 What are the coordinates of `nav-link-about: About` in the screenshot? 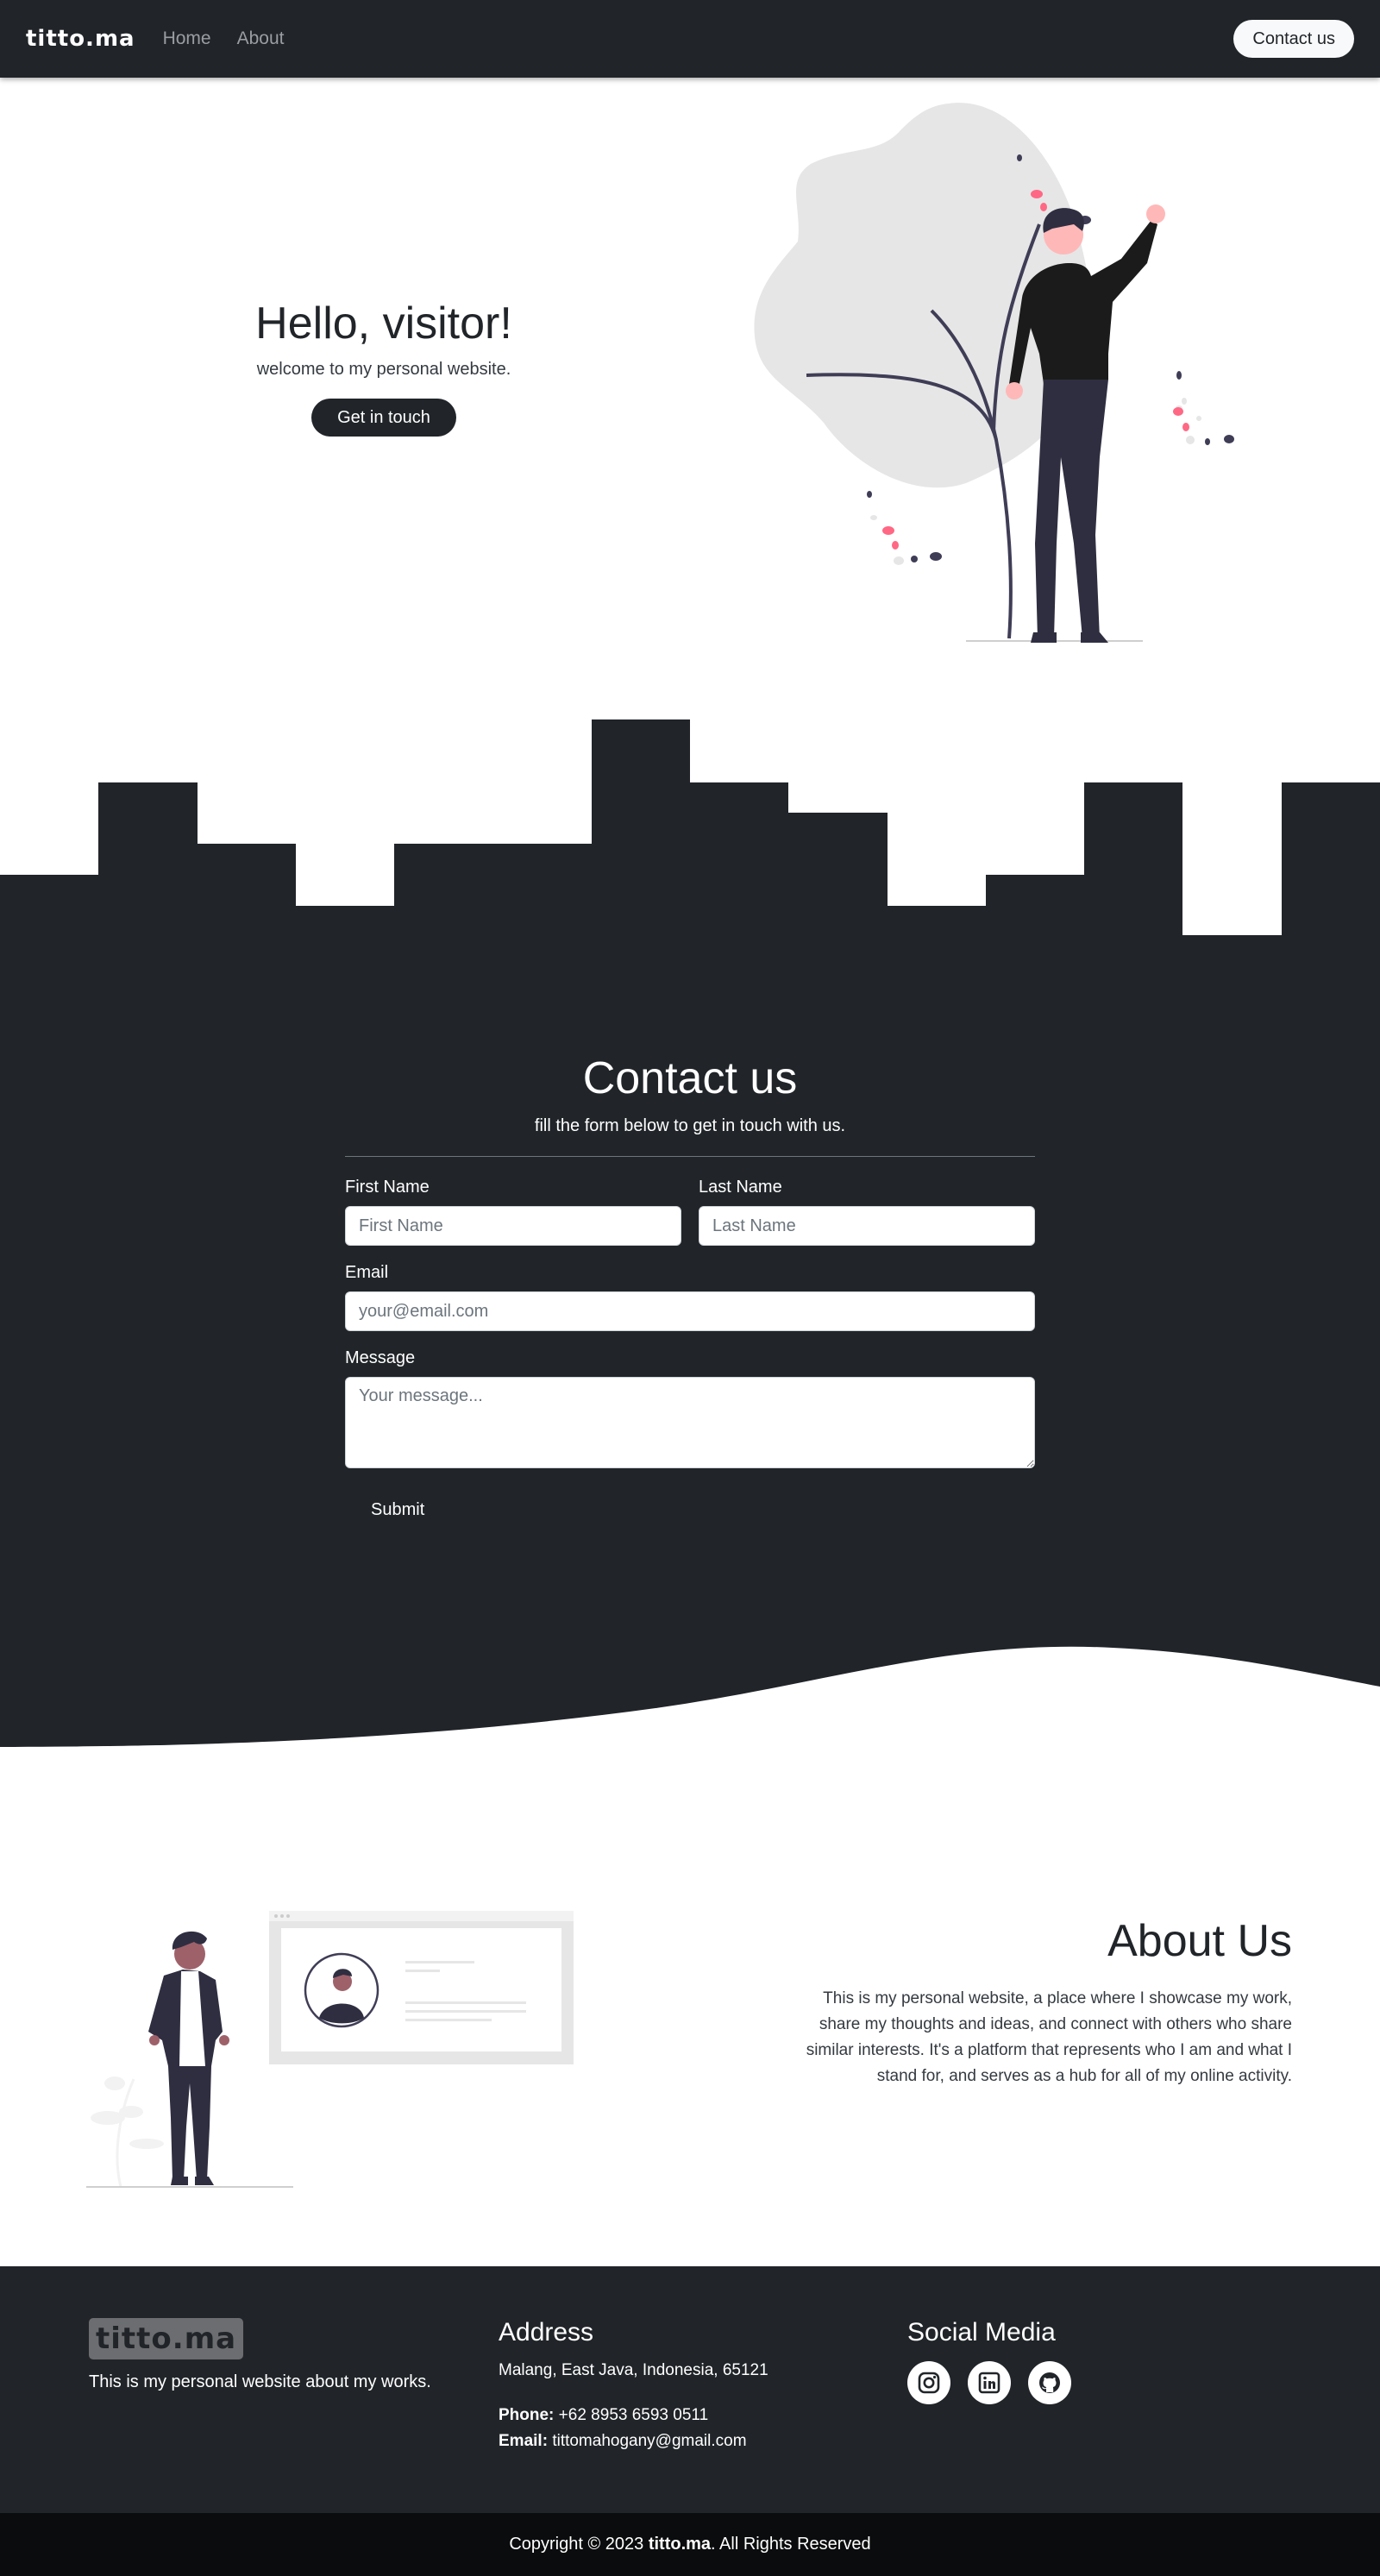 It's located at (261, 38).